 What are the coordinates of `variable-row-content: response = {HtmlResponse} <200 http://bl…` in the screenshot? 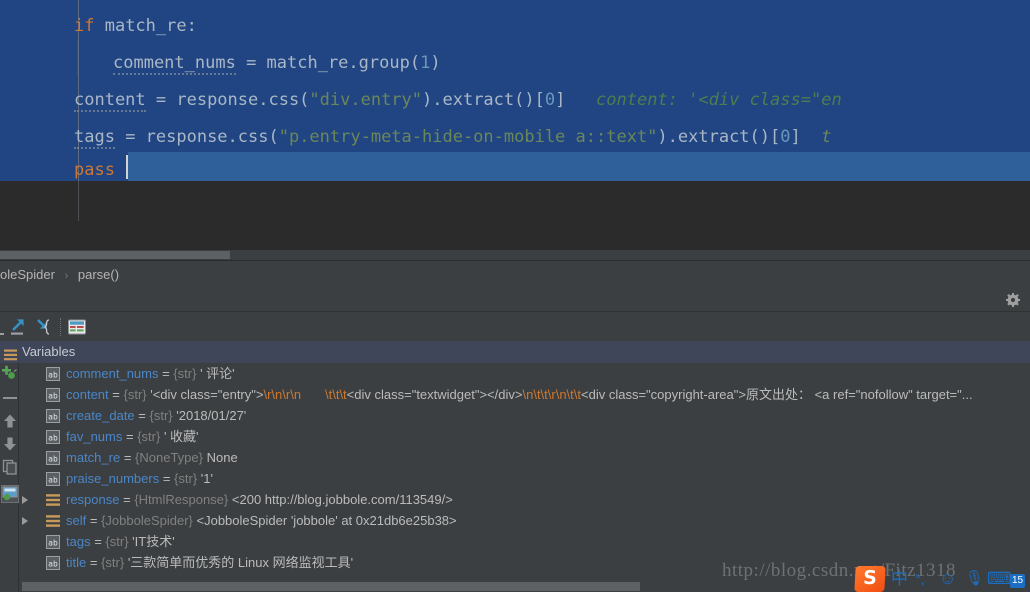 It's located at (259, 499).